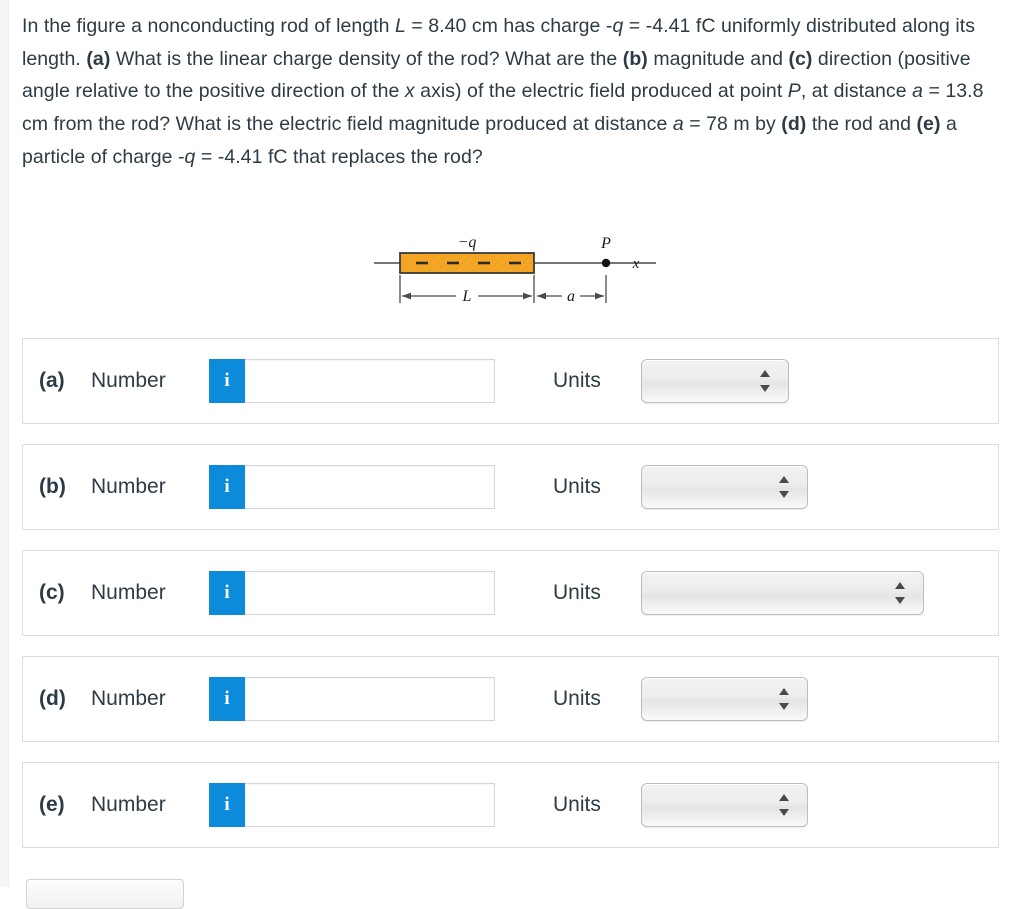  What do you see at coordinates (467, 242) in the screenshot?
I see `charge-label: −q` at bounding box center [467, 242].